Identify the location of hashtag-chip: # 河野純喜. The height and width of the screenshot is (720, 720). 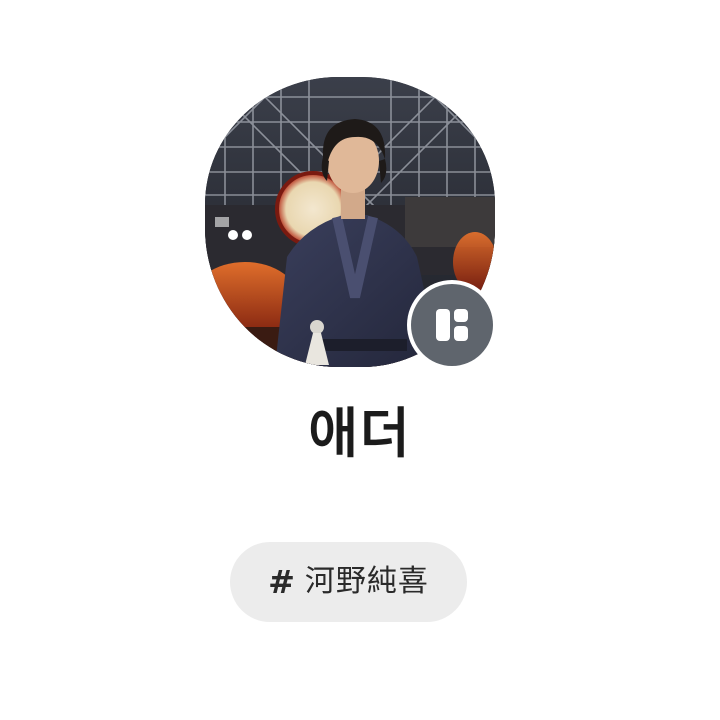
(348, 582).